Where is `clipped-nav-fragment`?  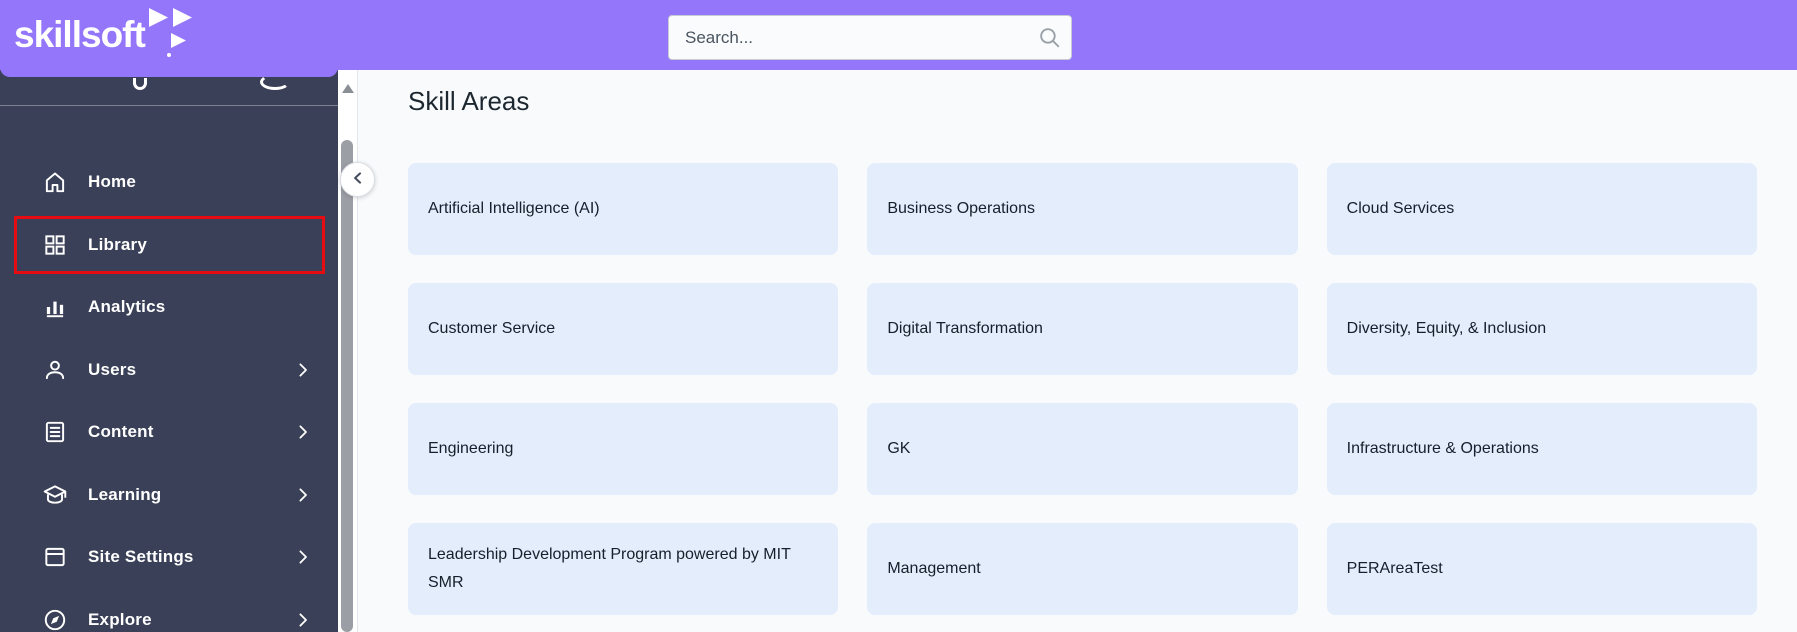 clipped-nav-fragment is located at coordinates (140, 84).